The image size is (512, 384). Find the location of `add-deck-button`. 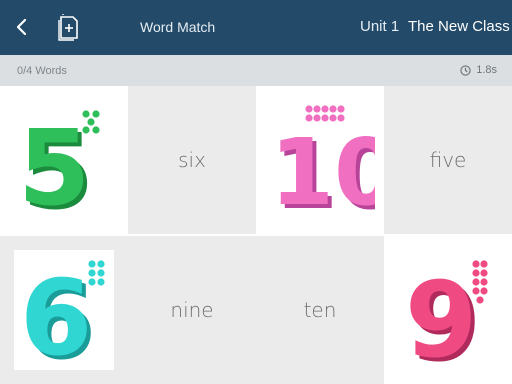

add-deck-button is located at coordinates (69, 27).